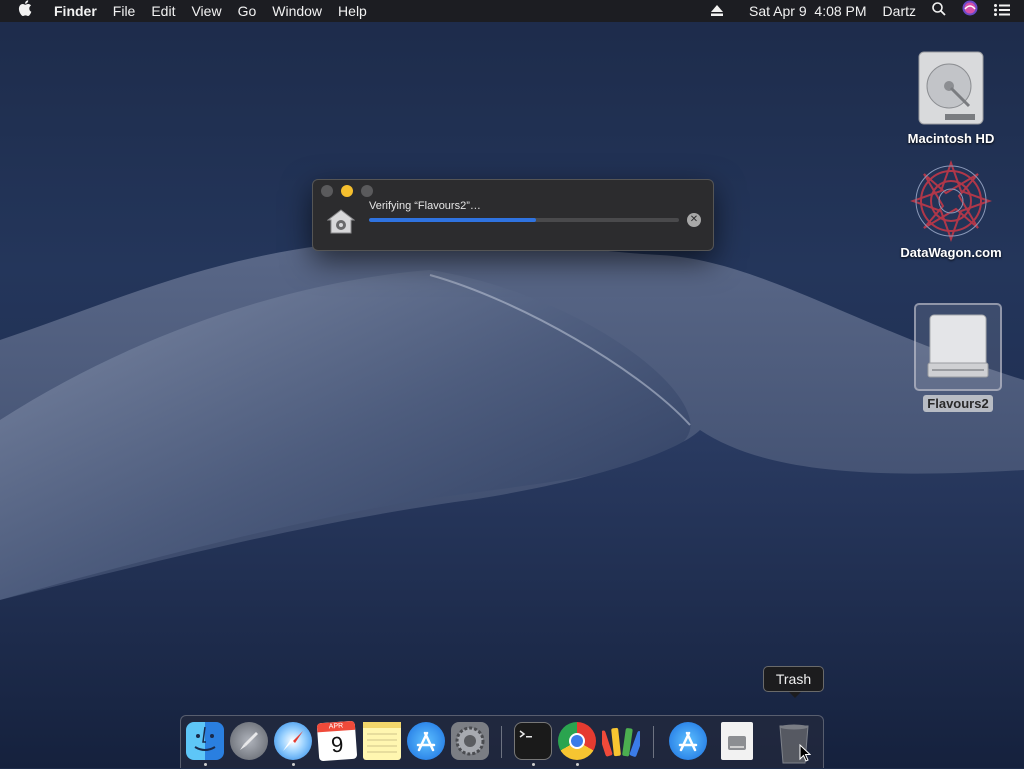 This screenshot has width=1024, height=769. What do you see at coordinates (808, 11) in the screenshot?
I see `menu-clock: Sat Apr 9 4:08 PM` at bounding box center [808, 11].